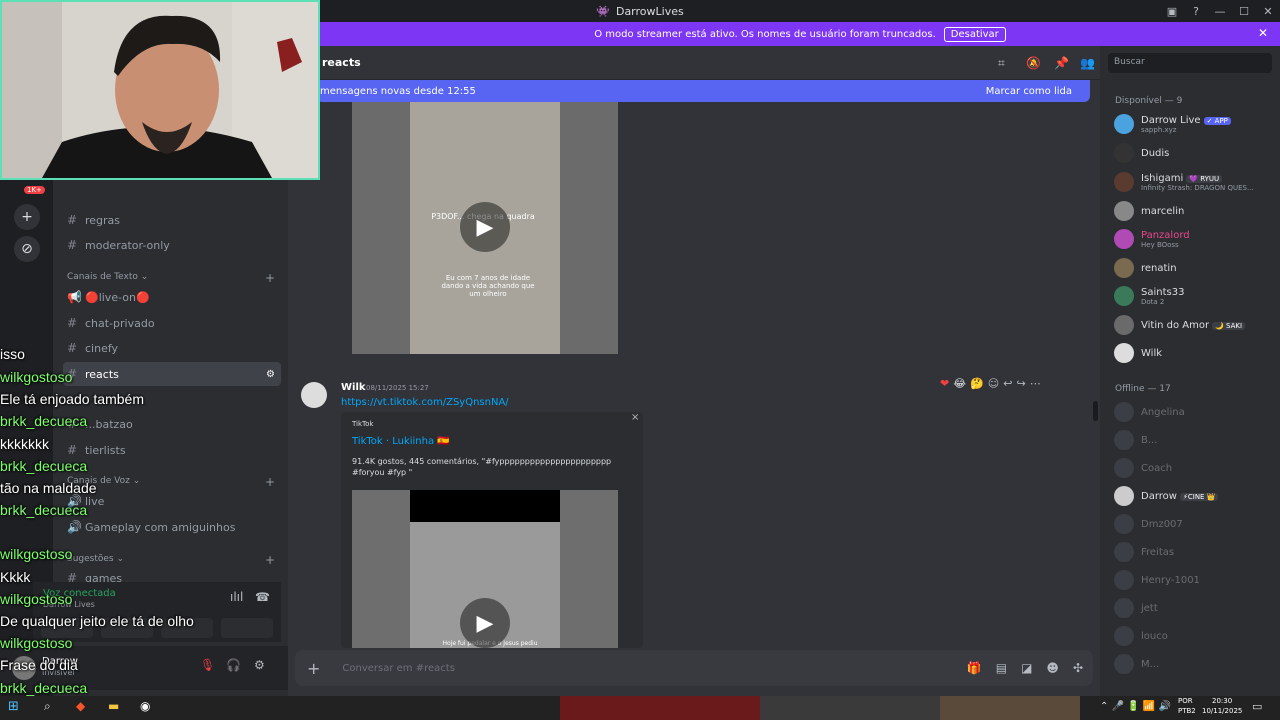 The image size is (1280, 720). What do you see at coordinates (172, 450) in the screenshot?
I see `channel-tierlists: # tierlists` at bounding box center [172, 450].